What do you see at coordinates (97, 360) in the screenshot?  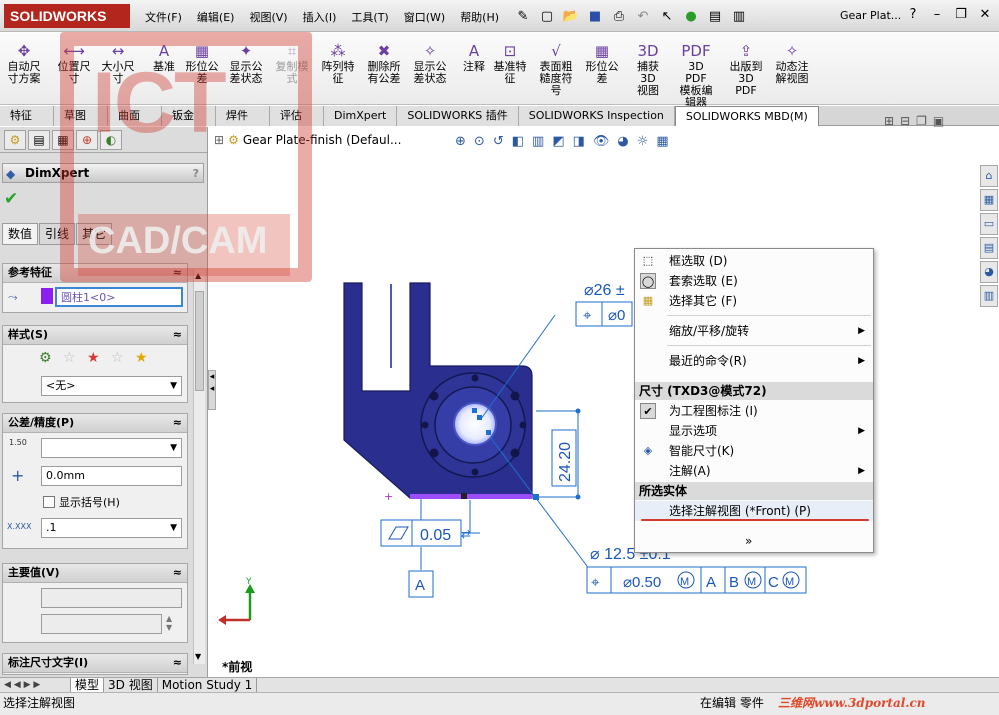 I see `delete-style-icon: ★` at bounding box center [97, 360].